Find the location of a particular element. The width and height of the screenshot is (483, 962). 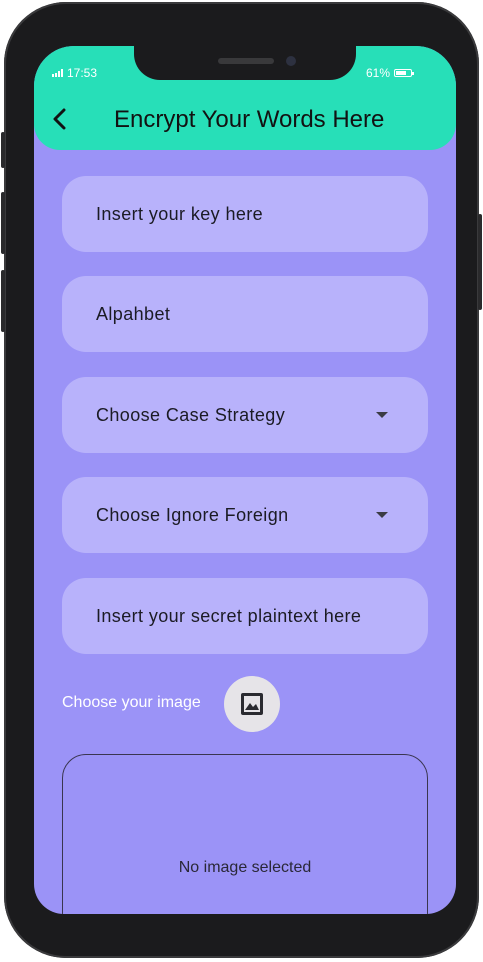

speaker-grille is located at coordinates (246, 61).